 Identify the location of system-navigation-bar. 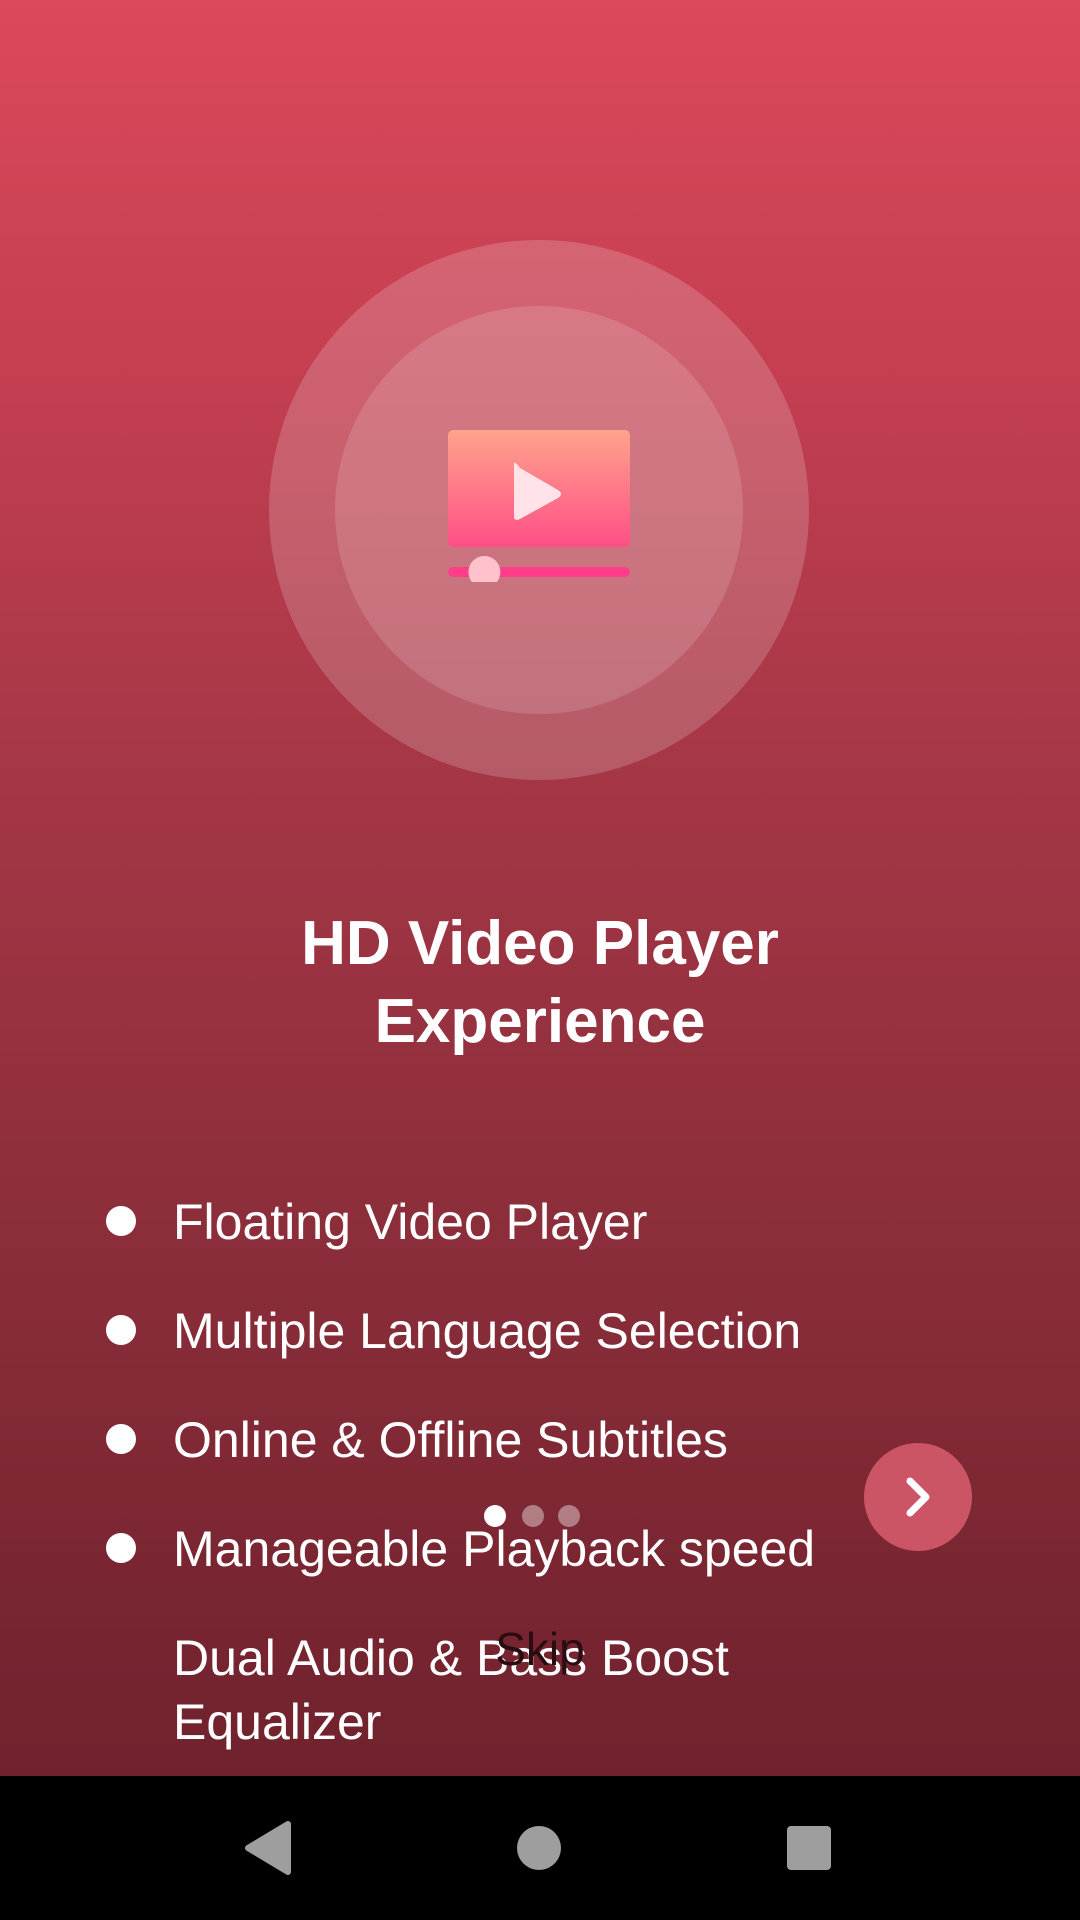
(540, 1848).